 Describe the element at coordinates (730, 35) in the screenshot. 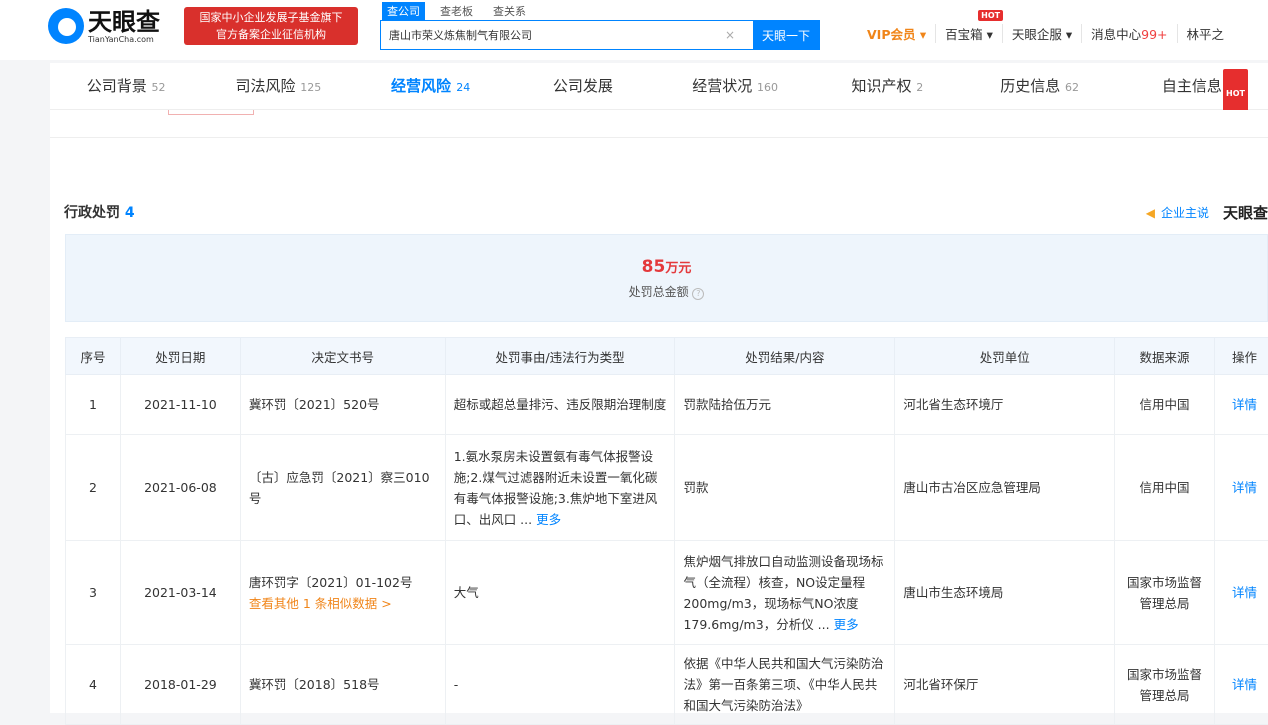

I see `clear-icon: ×` at that location.